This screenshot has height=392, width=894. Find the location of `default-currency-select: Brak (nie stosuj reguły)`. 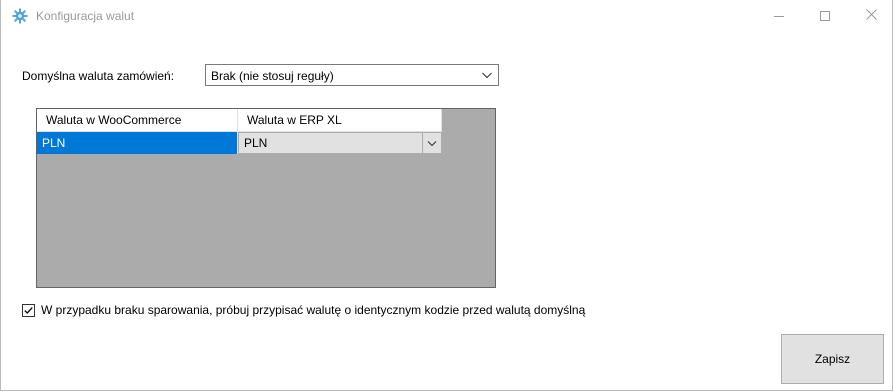

default-currency-select: Brak (nie stosuj reguły) is located at coordinates (352, 75).